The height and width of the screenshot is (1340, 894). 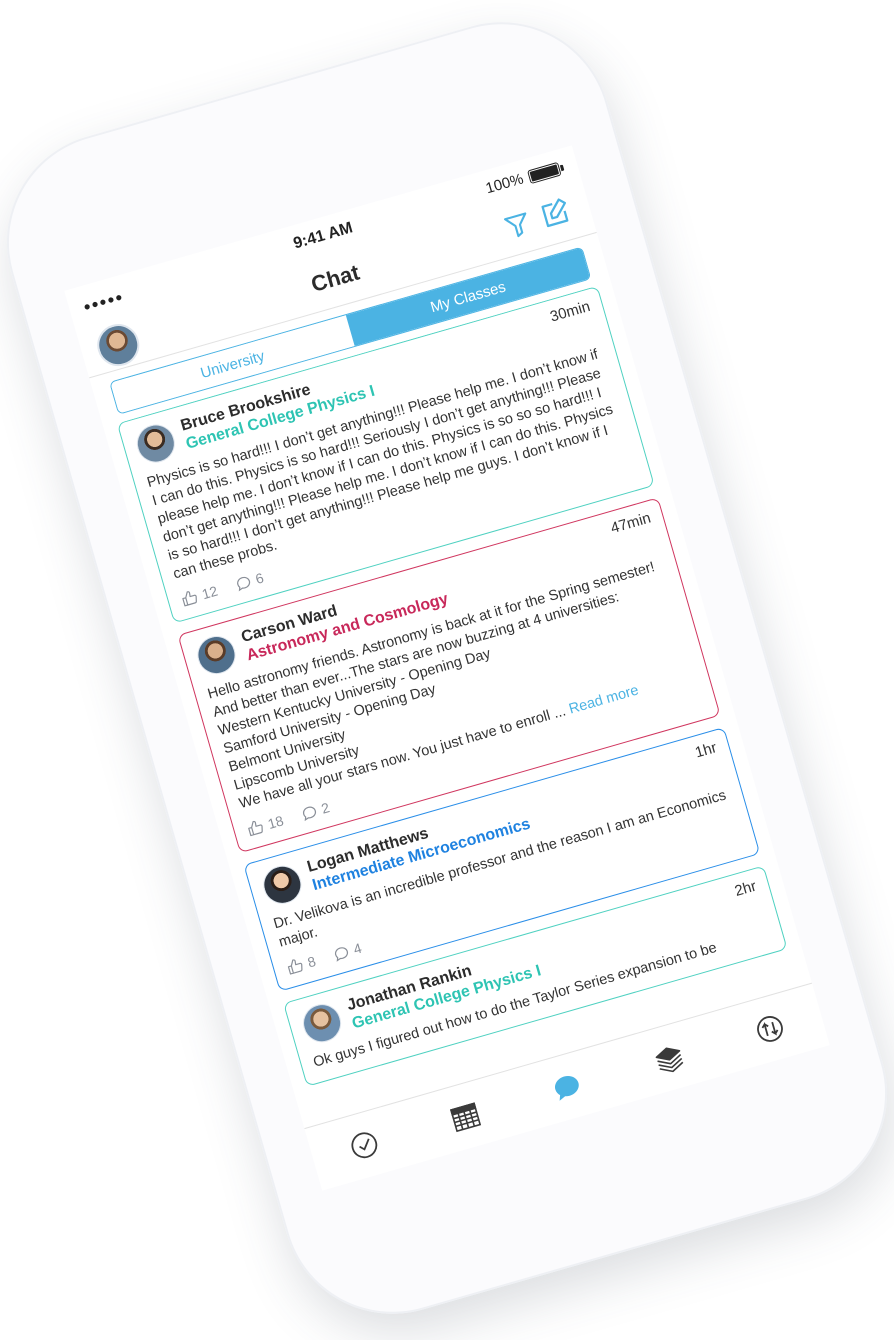 I want to click on tab-chat, so click(x=566, y=1086).